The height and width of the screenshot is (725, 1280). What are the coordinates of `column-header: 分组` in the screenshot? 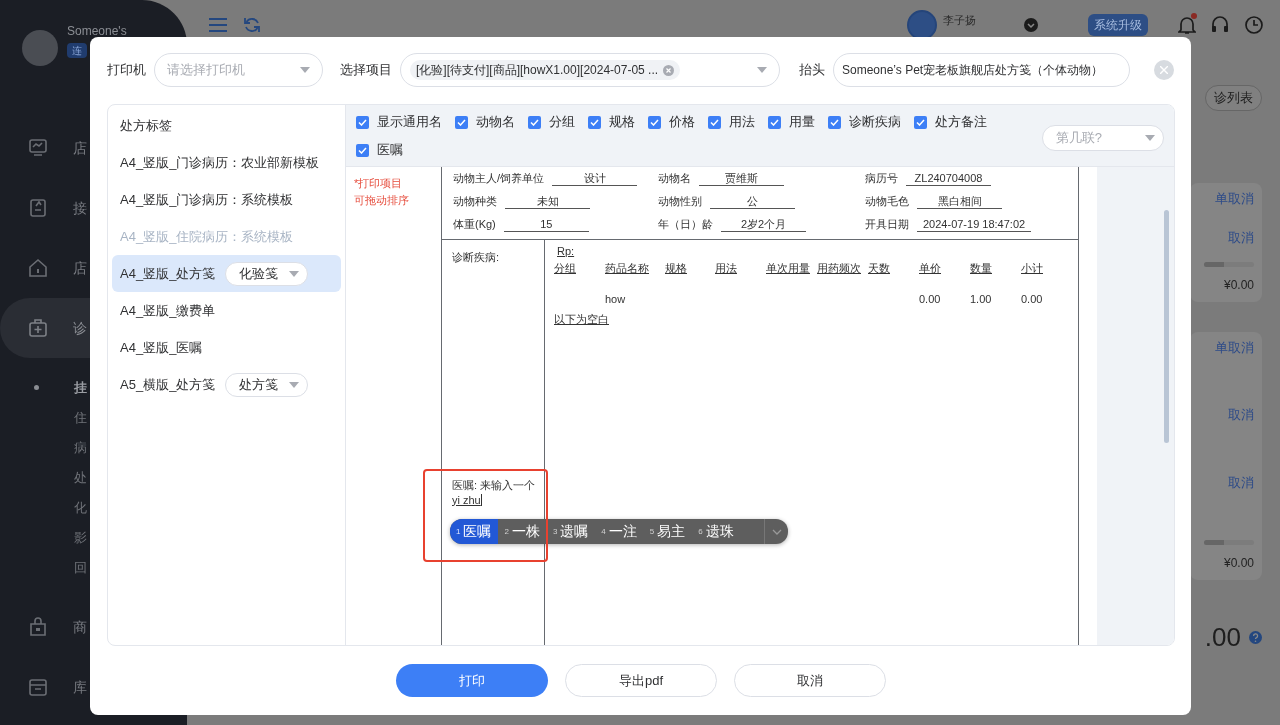 It's located at (565, 267).